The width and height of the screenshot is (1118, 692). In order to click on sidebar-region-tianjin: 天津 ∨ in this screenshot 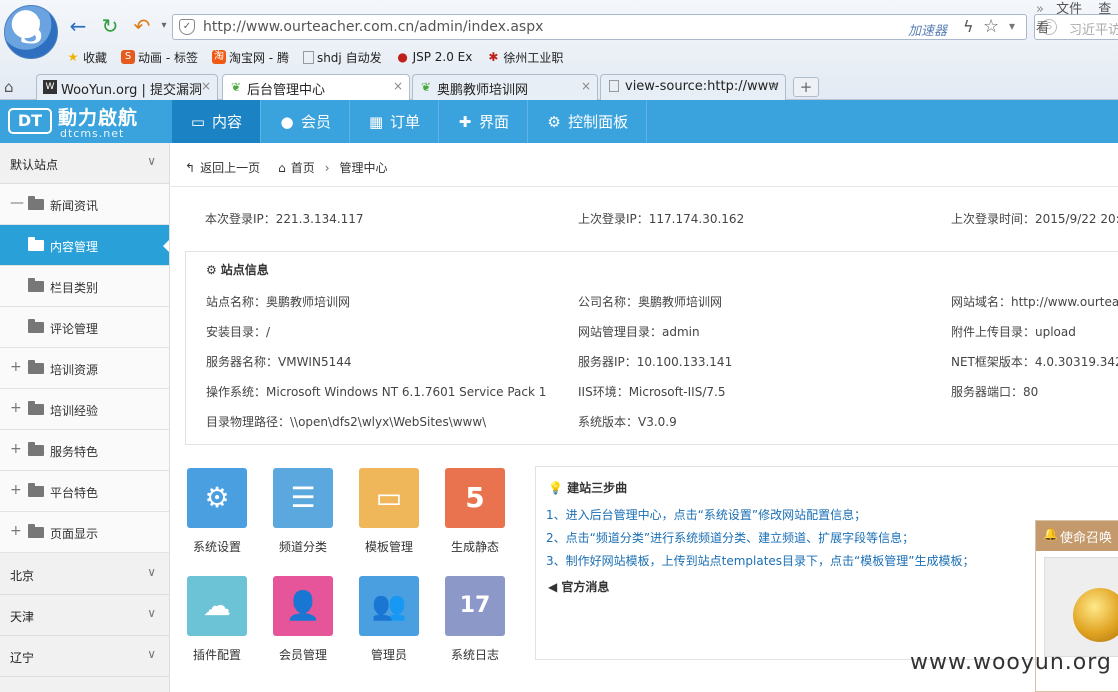, I will do `click(84, 615)`.